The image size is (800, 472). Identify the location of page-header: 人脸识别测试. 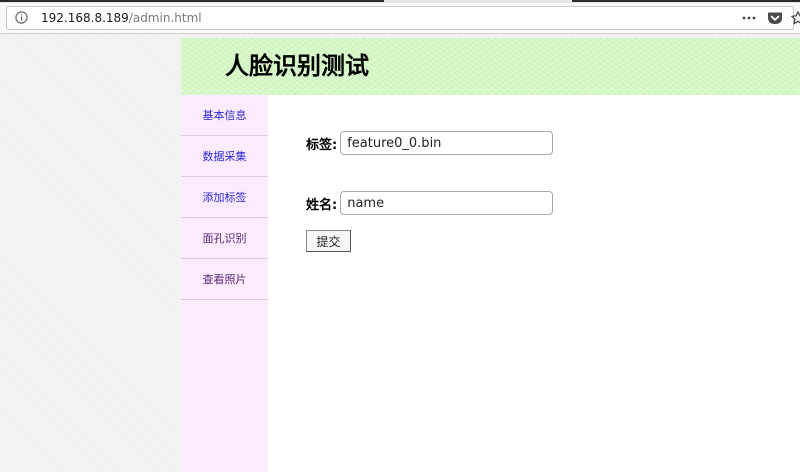
(490, 66).